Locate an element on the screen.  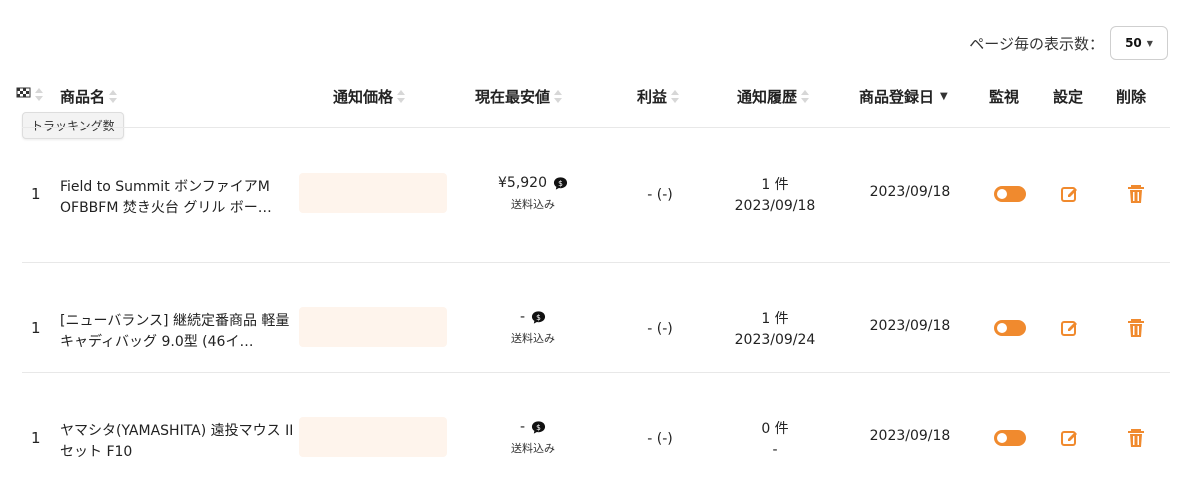
history-count: 0 件 is located at coordinates (775, 429).